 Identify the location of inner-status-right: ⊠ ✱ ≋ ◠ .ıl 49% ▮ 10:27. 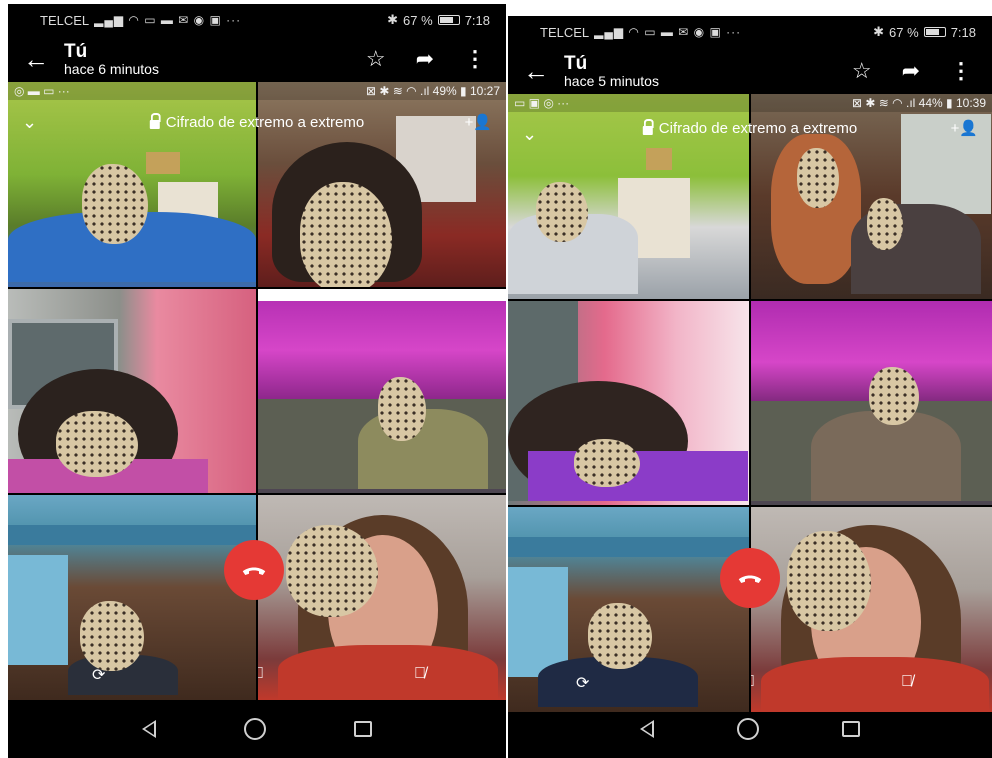
(433, 91).